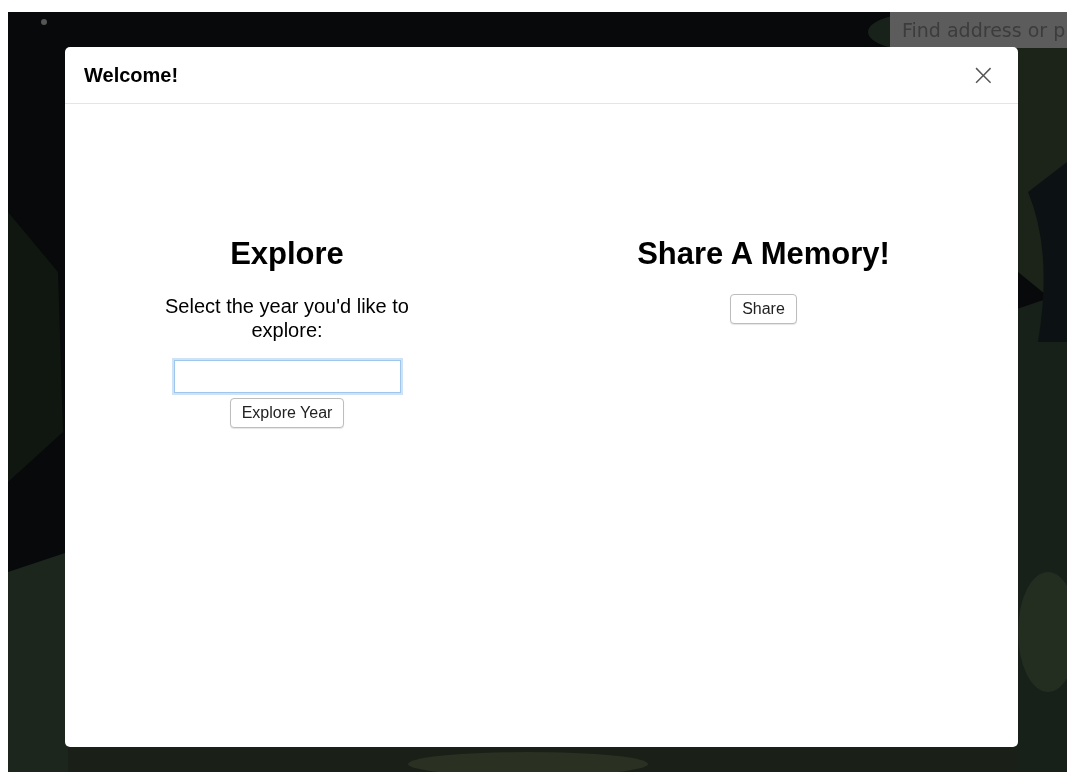  Describe the element at coordinates (763, 254) in the screenshot. I see `share-heading: Share A Memory!` at that location.